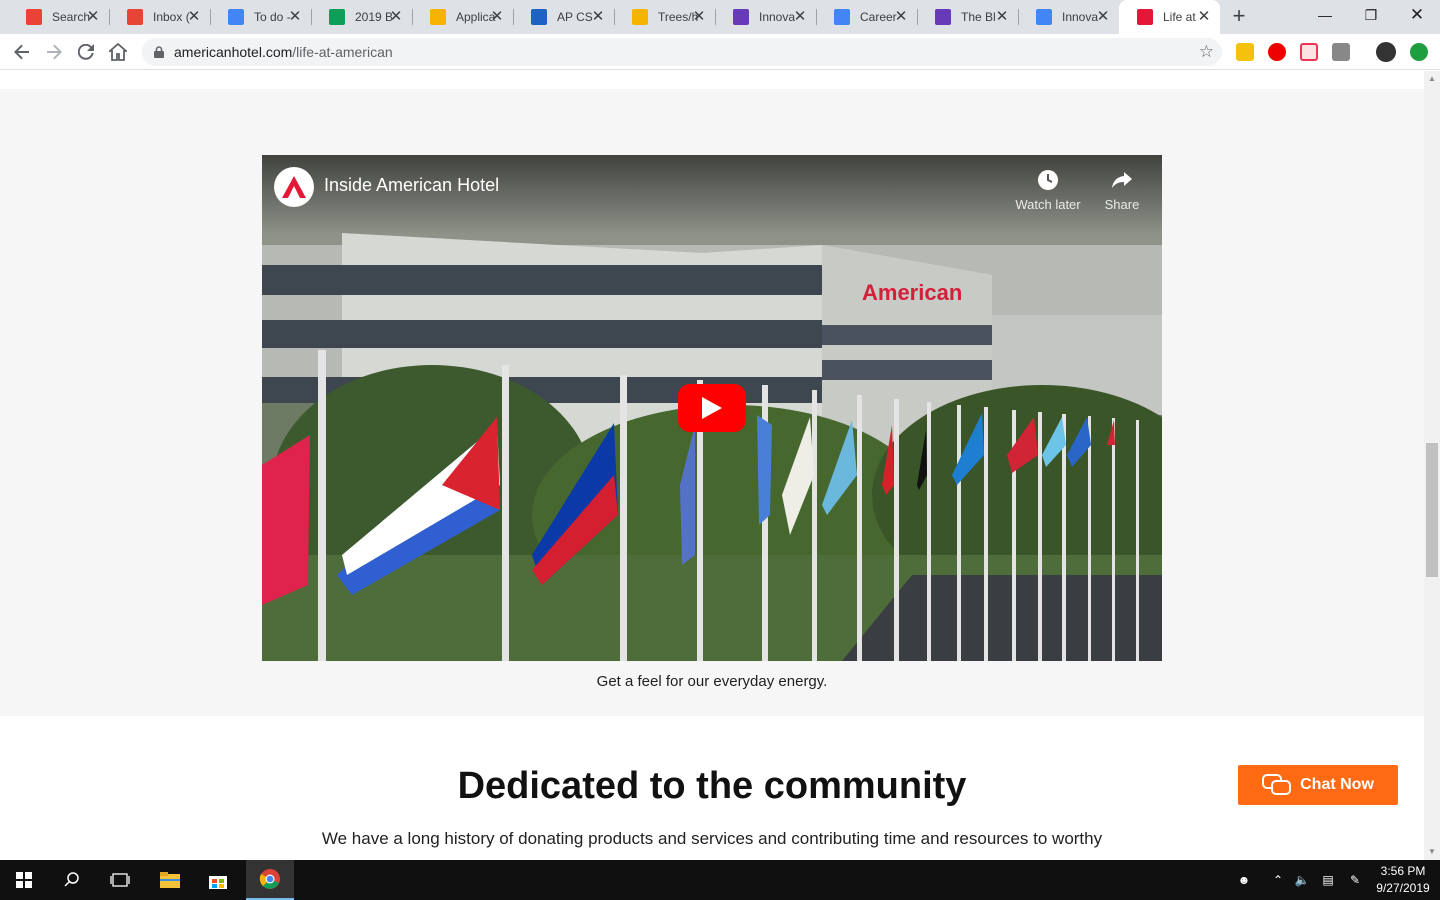  I want to click on url-domain: americanhotel.com, so click(233, 52).